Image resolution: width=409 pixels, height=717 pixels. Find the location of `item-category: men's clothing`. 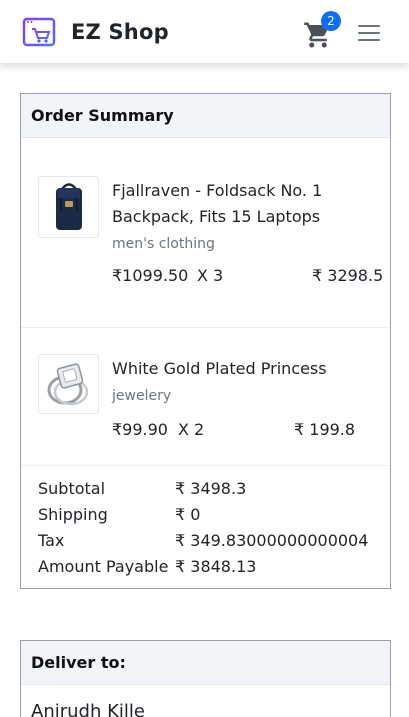

item-category: men's clothing is located at coordinates (163, 244).